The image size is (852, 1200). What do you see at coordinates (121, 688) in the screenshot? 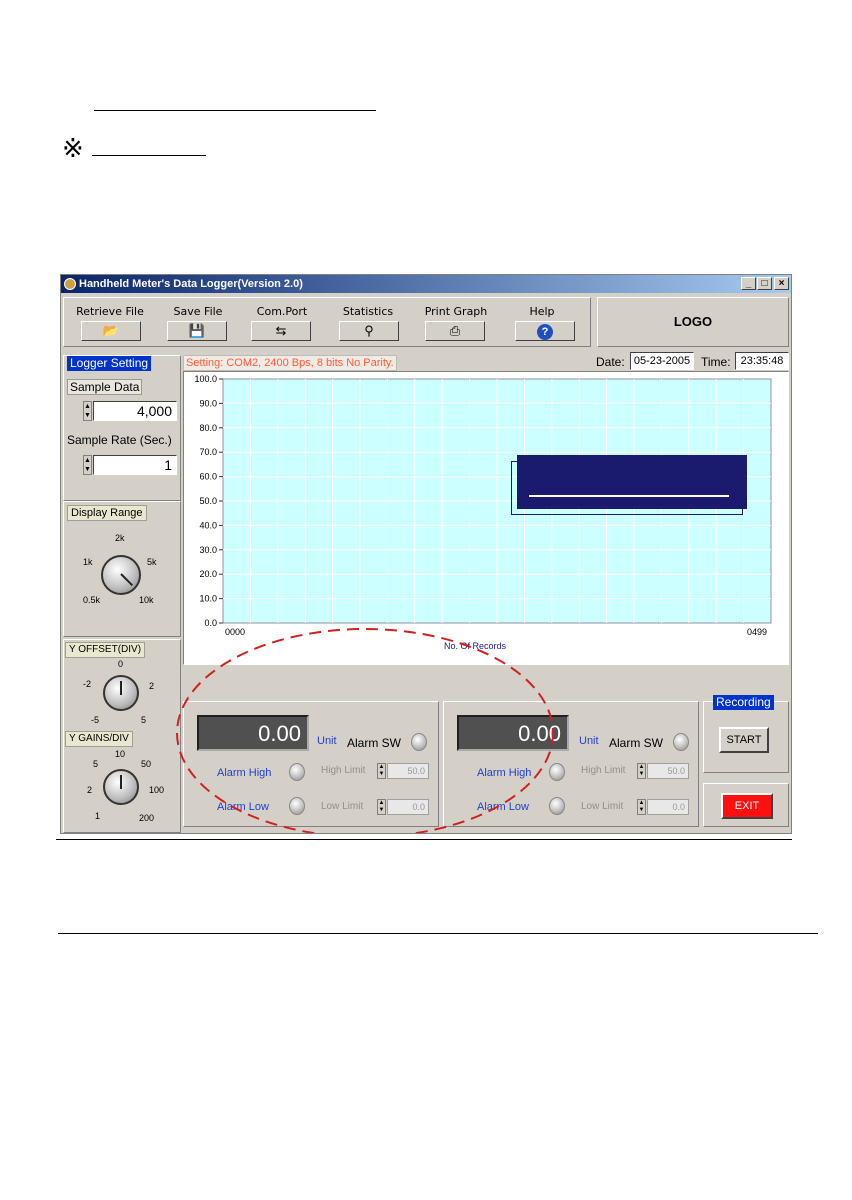
I see `y-offset-knob-pointer` at bounding box center [121, 688].